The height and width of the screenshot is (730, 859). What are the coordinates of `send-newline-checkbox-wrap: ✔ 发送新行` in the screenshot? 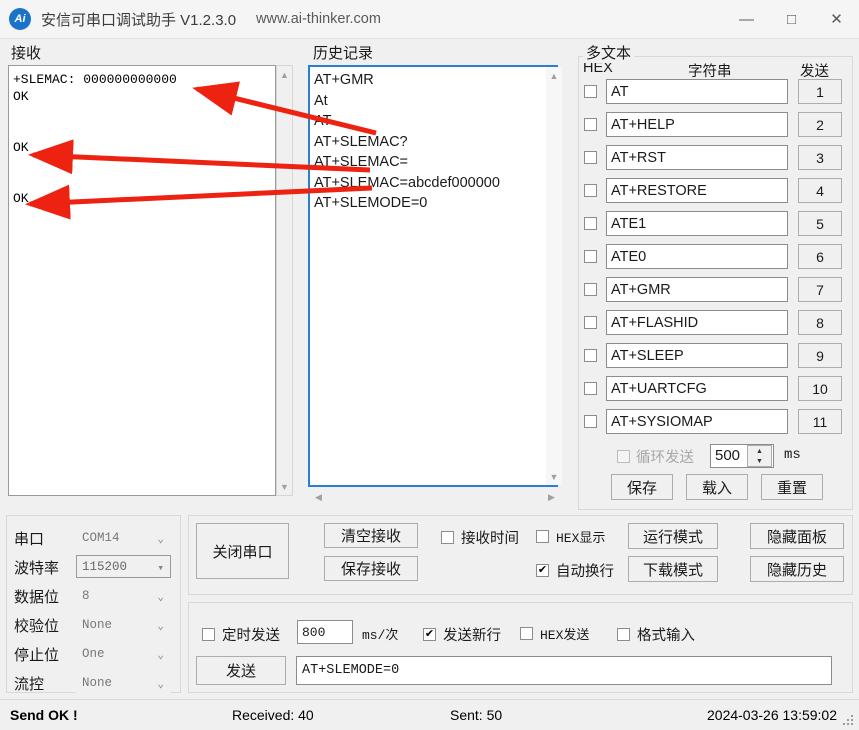 It's located at (462, 634).